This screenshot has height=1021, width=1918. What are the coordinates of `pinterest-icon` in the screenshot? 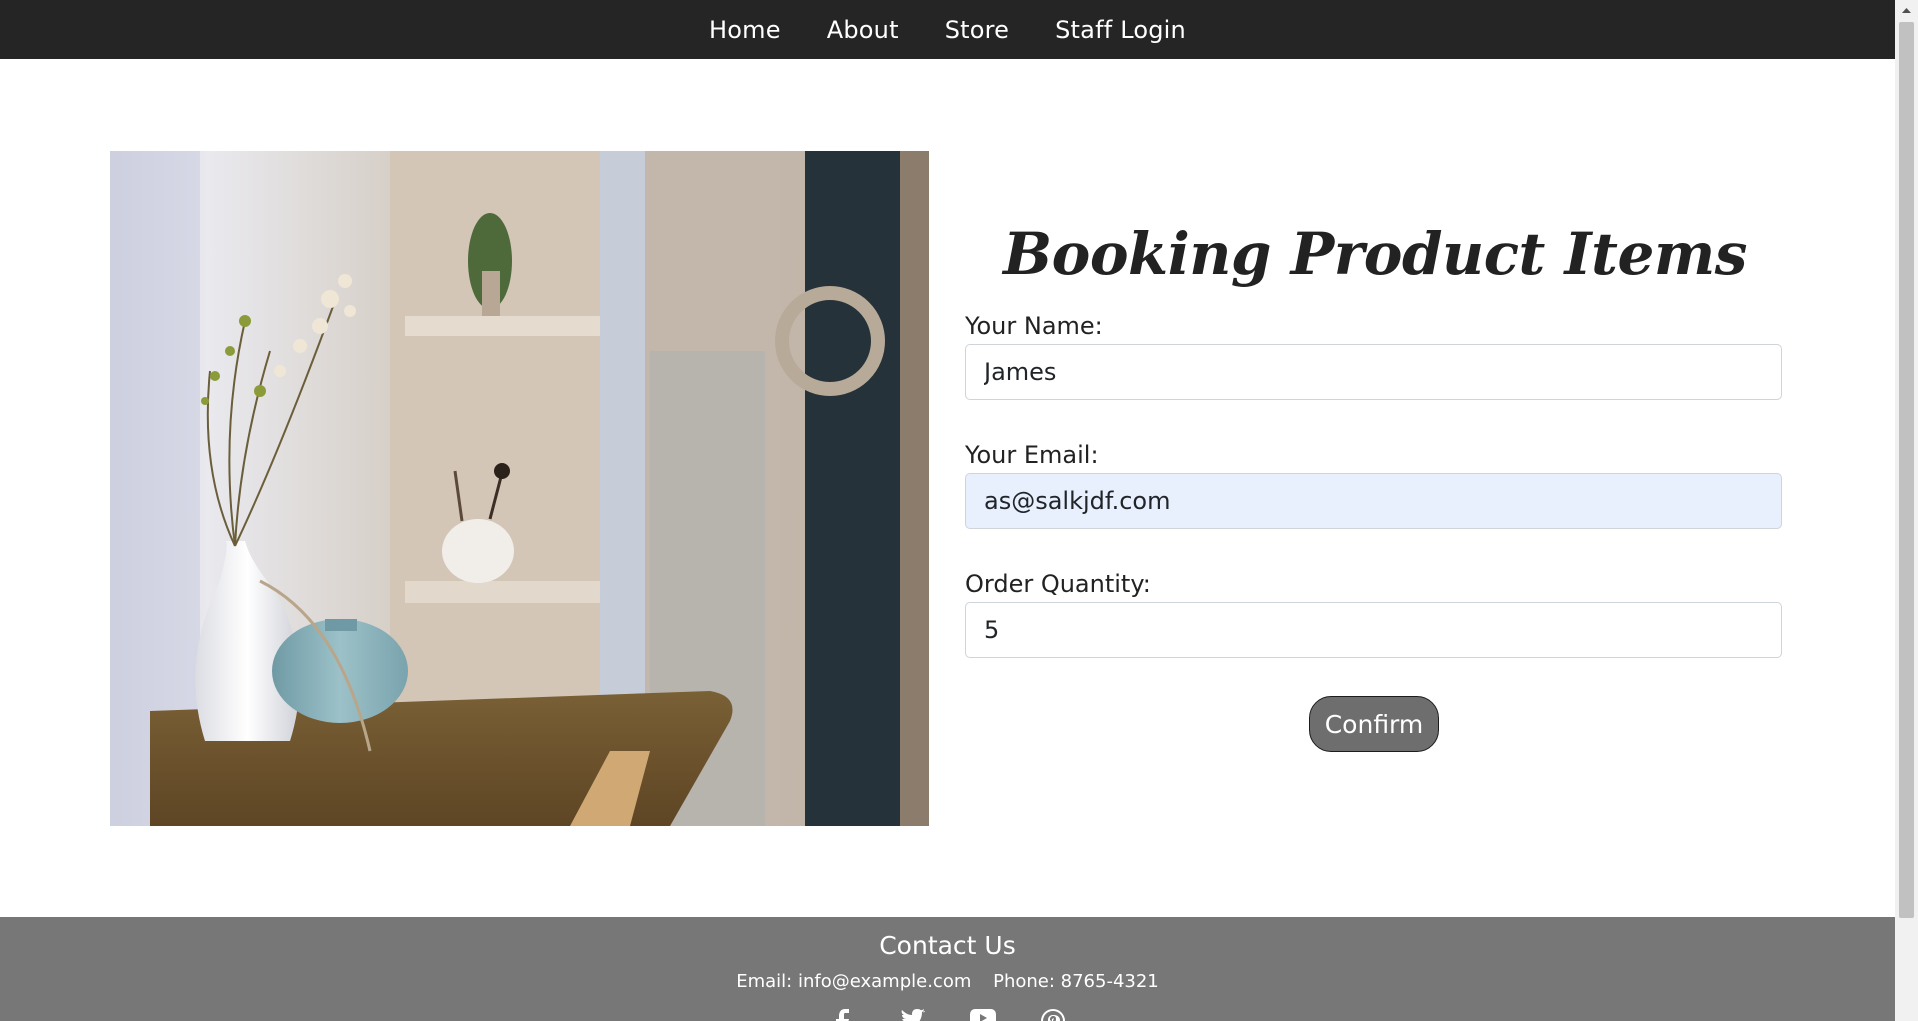 It's located at (1053, 1015).